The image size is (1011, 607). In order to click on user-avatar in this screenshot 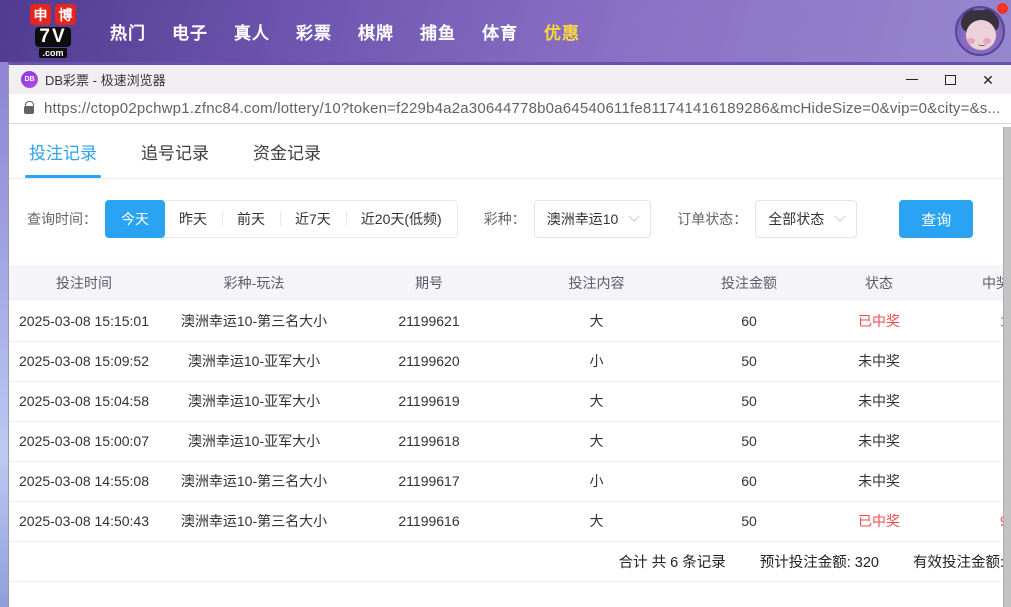, I will do `click(980, 31)`.